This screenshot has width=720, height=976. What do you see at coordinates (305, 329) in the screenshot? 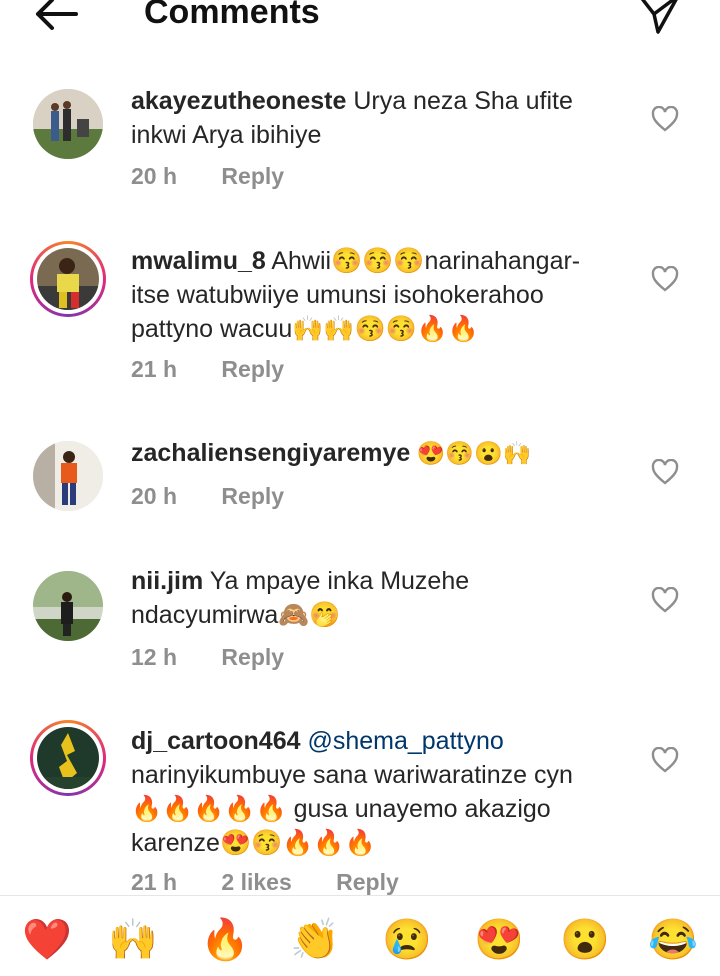
I see `comment-body: pattyno wacuu🙌🙌😚😚🔥🔥` at bounding box center [305, 329].